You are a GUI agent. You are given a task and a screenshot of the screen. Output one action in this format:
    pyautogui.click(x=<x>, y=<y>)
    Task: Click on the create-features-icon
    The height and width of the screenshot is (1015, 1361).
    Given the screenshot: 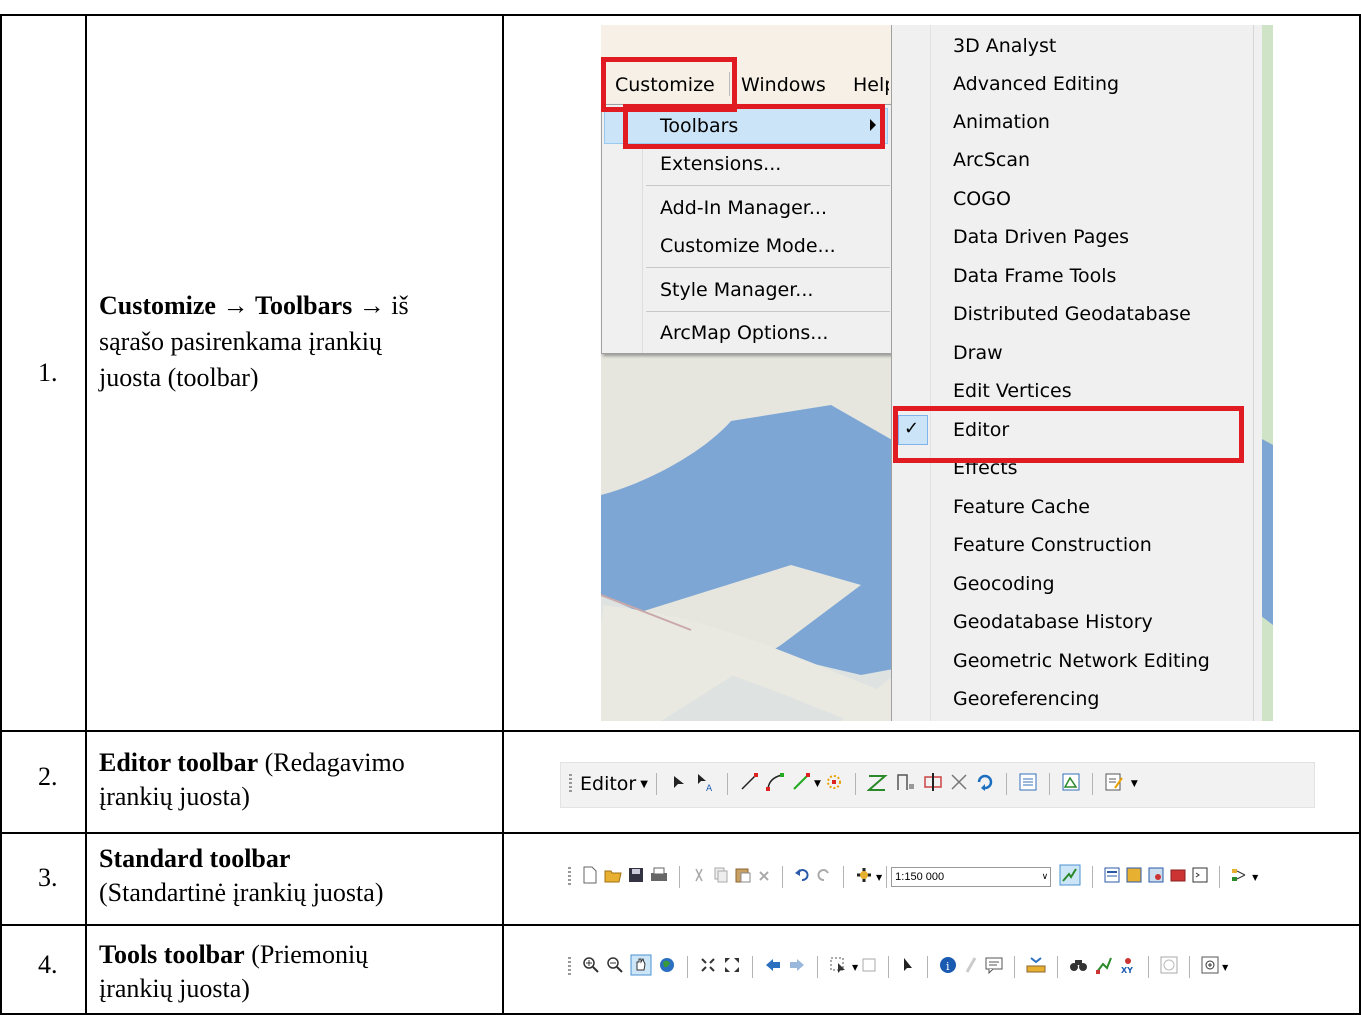 What is the action you would take?
    pyautogui.click(x=1114, y=784)
    